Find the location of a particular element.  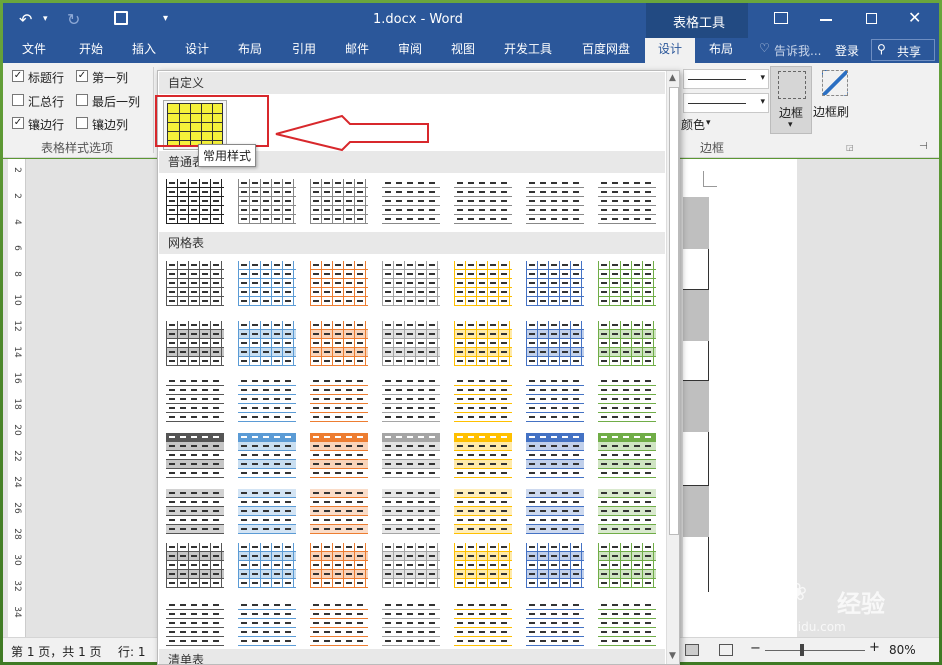

borders-button: 边框 ▾ is located at coordinates (791, 100).